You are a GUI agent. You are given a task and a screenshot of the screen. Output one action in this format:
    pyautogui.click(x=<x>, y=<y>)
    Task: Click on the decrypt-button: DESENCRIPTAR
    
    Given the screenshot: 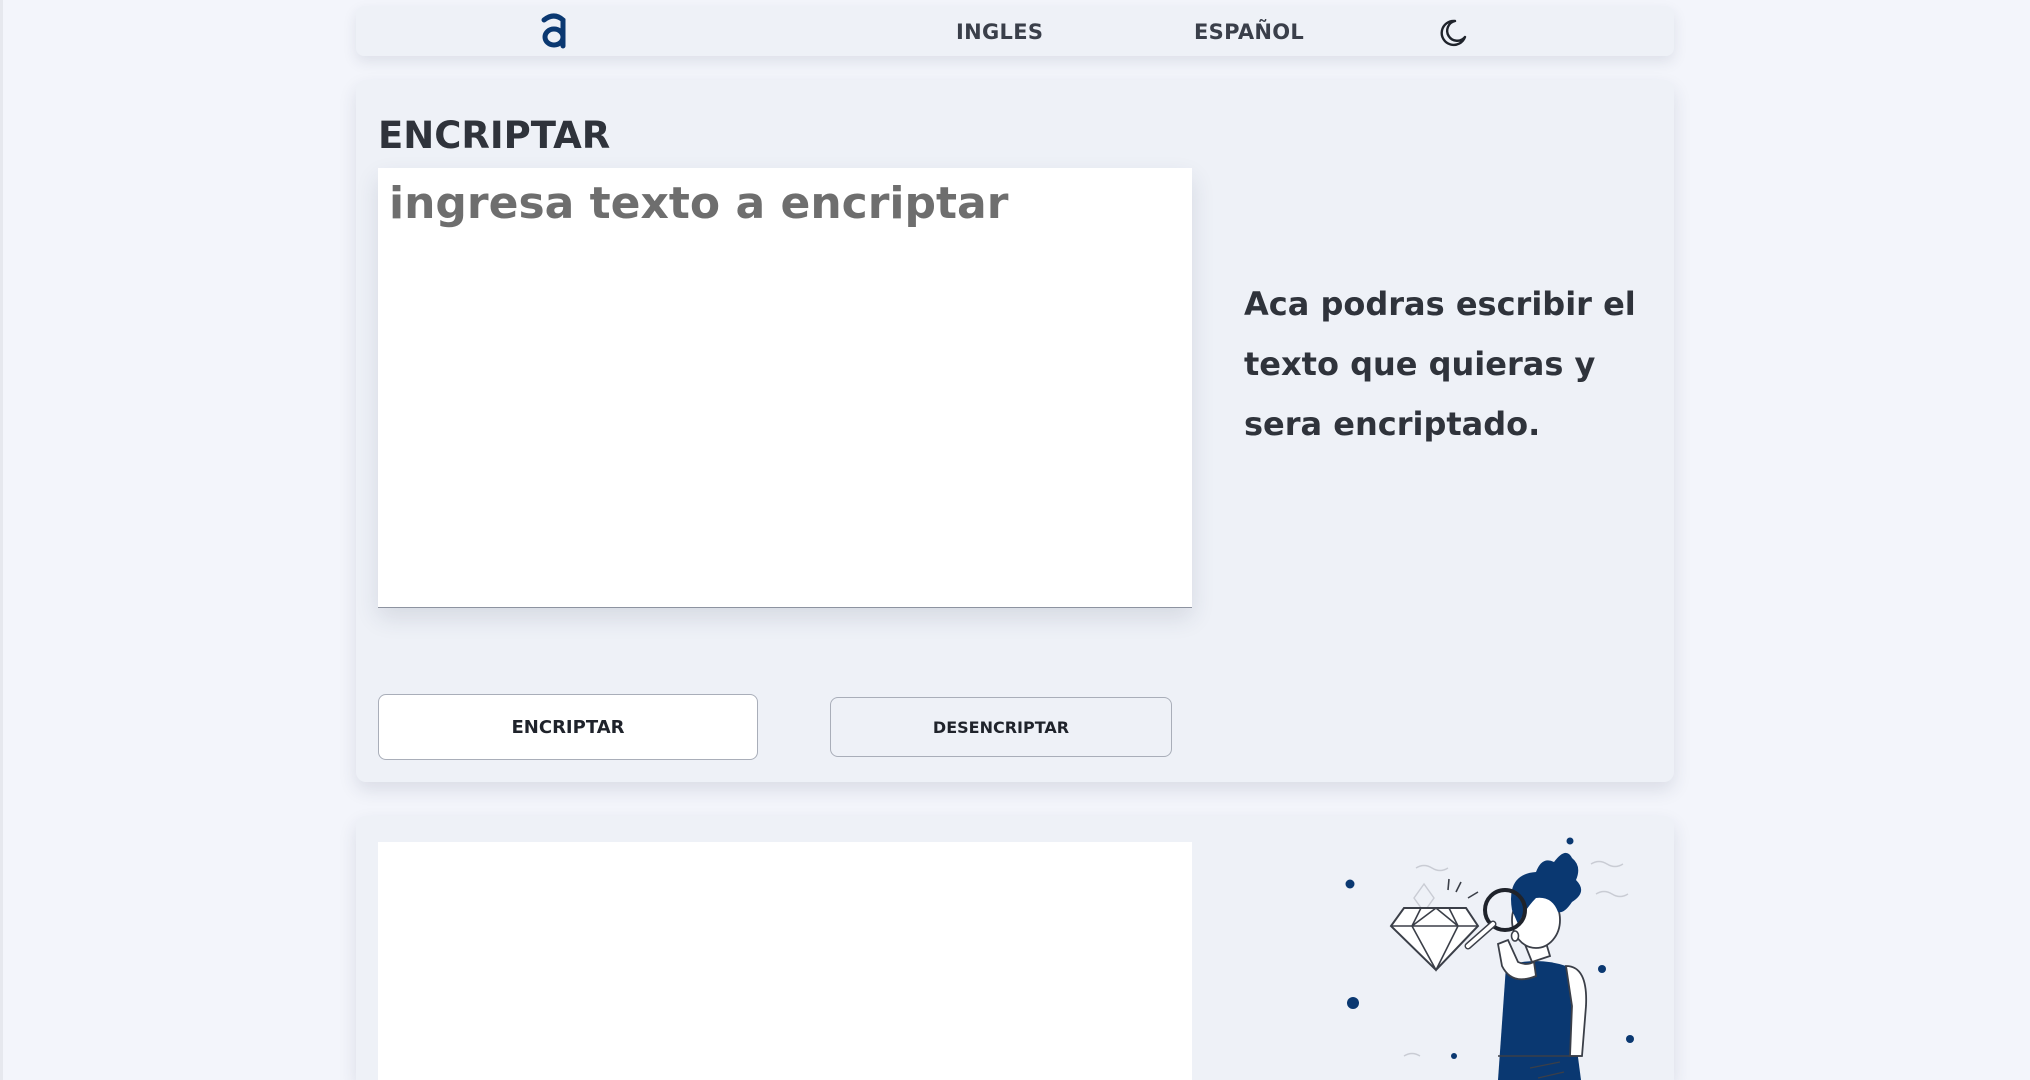 What is the action you would take?
    pyautogui.click(x=1001, y=727)
    